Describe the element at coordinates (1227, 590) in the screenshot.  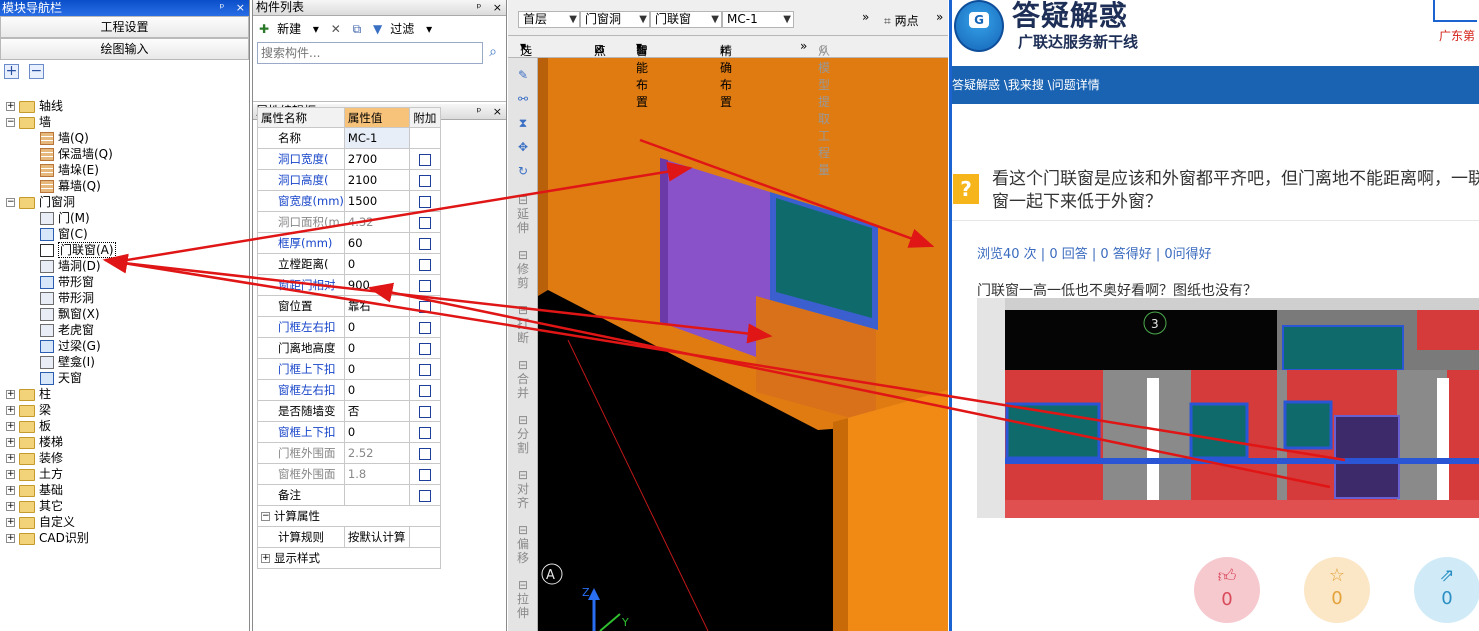
I see `like-button: 👍︎ 0` at that location.